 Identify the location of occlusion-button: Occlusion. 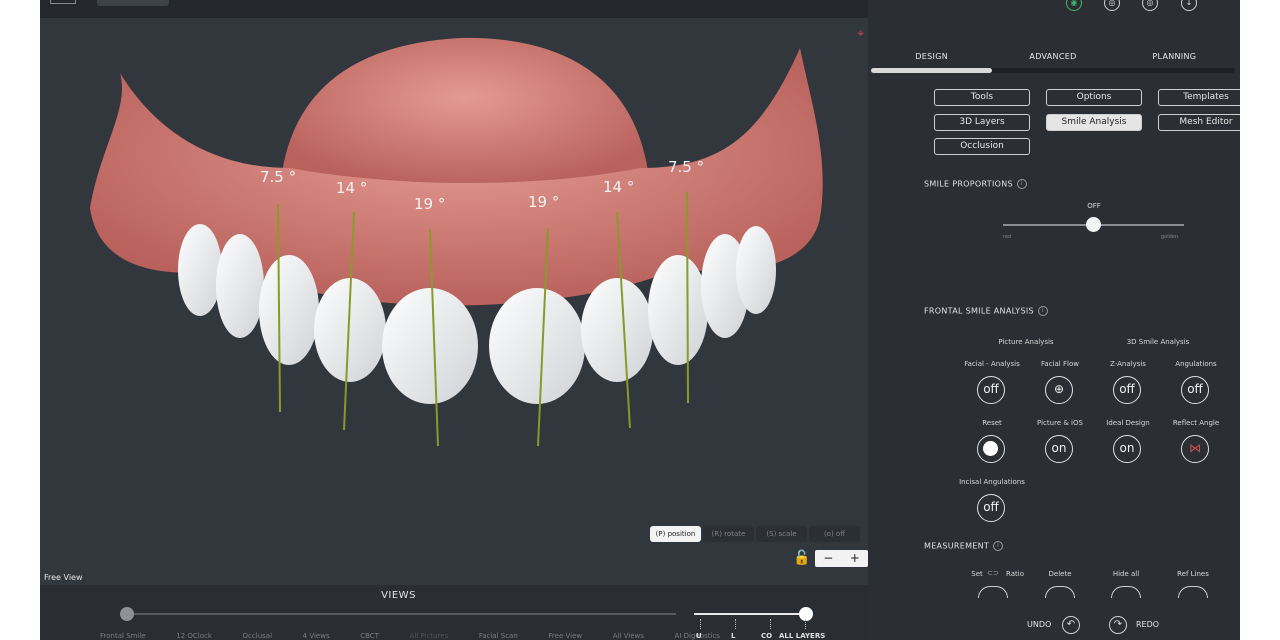
(982, 146).